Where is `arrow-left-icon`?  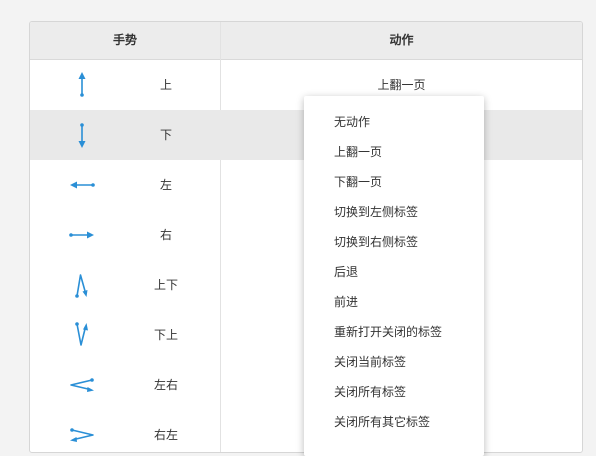 arrow-left-icon is located at coordinates (82, 185).